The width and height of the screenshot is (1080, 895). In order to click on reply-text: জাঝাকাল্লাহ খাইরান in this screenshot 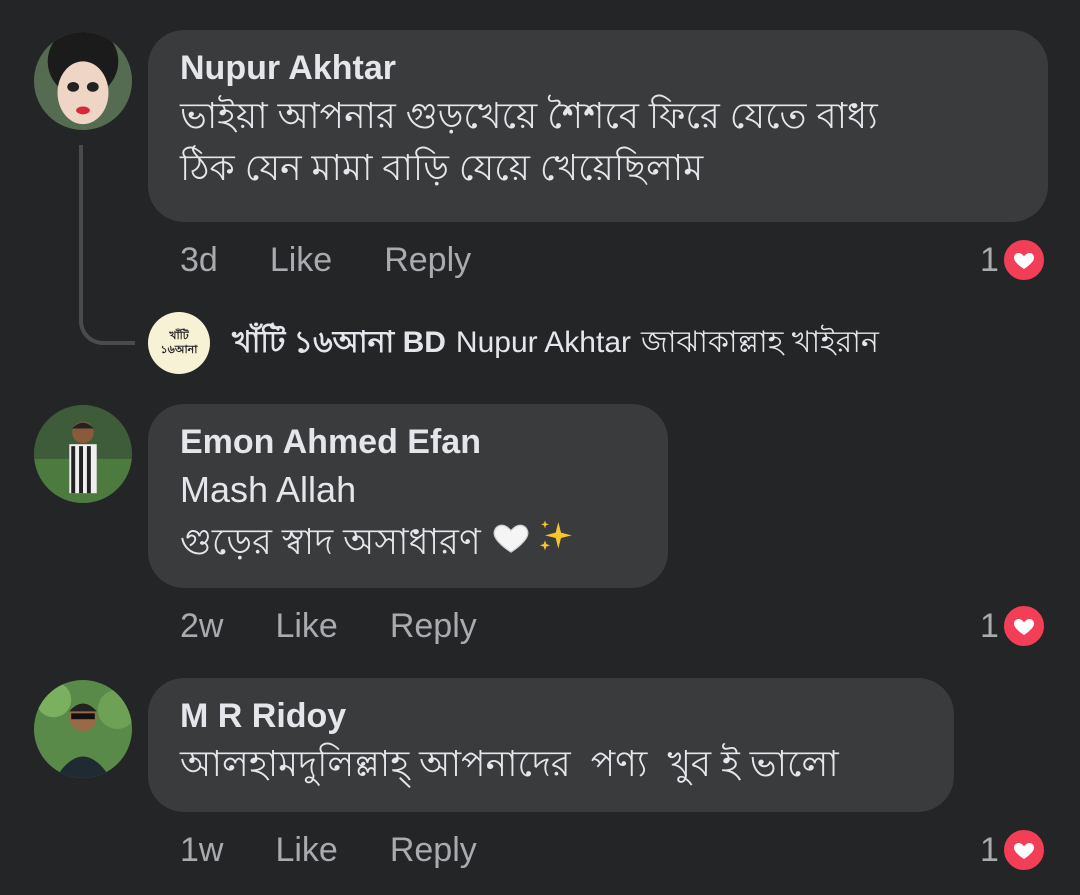, I will do `click(760, 342)`.